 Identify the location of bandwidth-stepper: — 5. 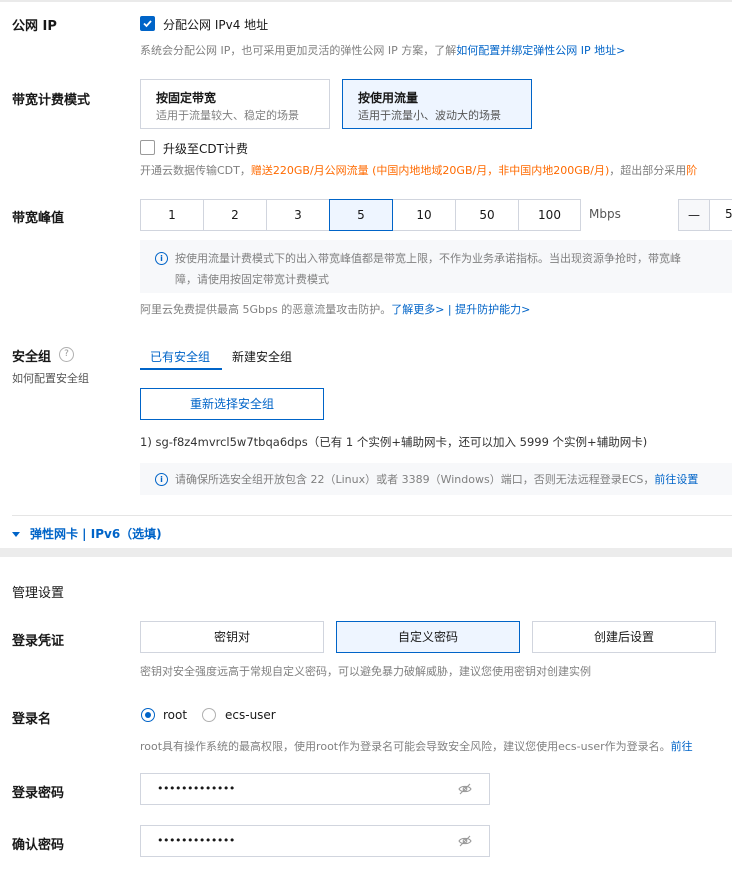
(705, 215).